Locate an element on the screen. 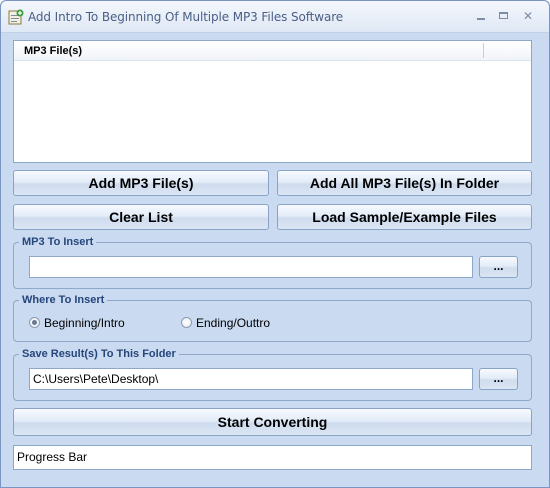 This screenshot has width=550, height=488. maximize-icon is located at coordinates (503, 15).